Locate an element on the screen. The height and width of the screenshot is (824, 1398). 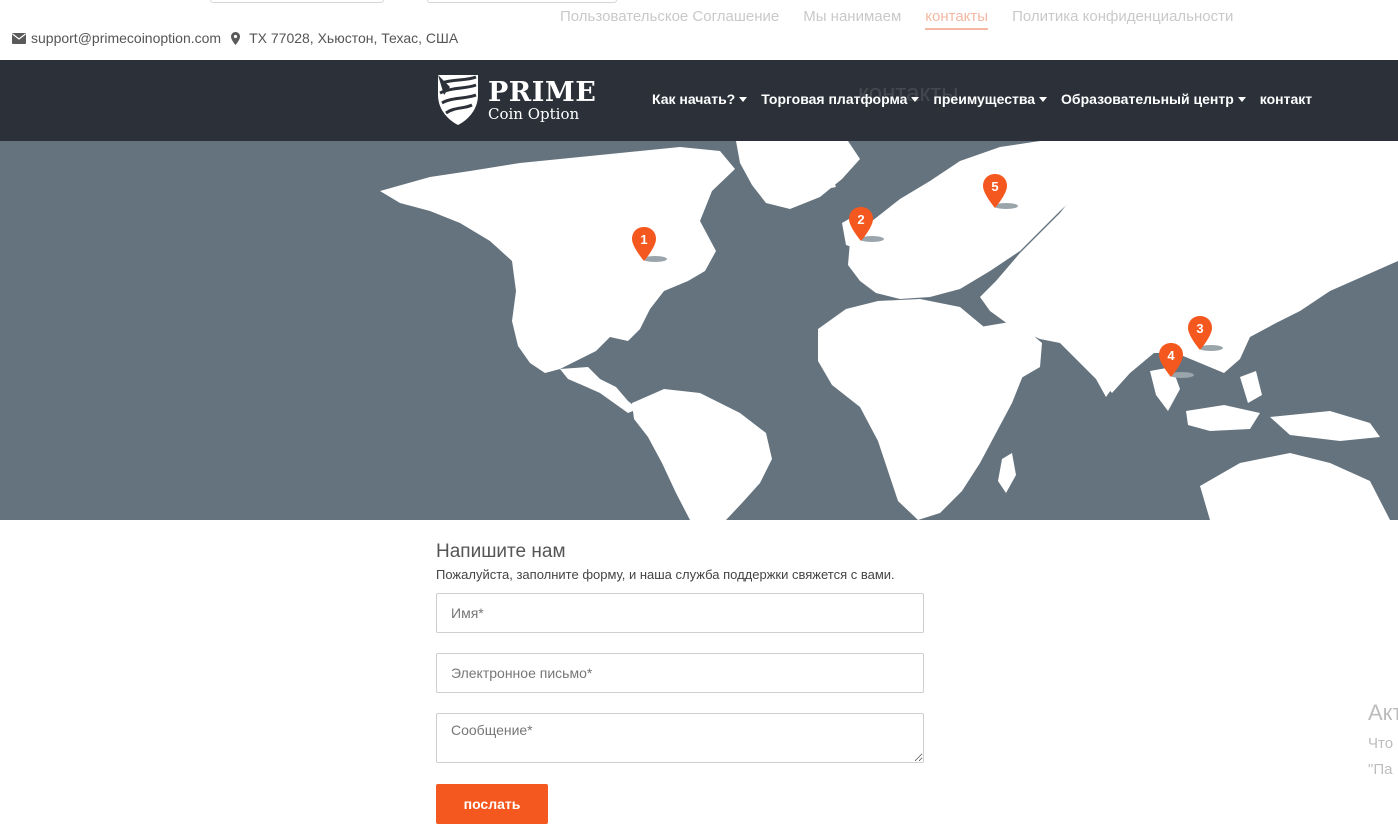
ghost-input-left is located at coordinates (297, 1).